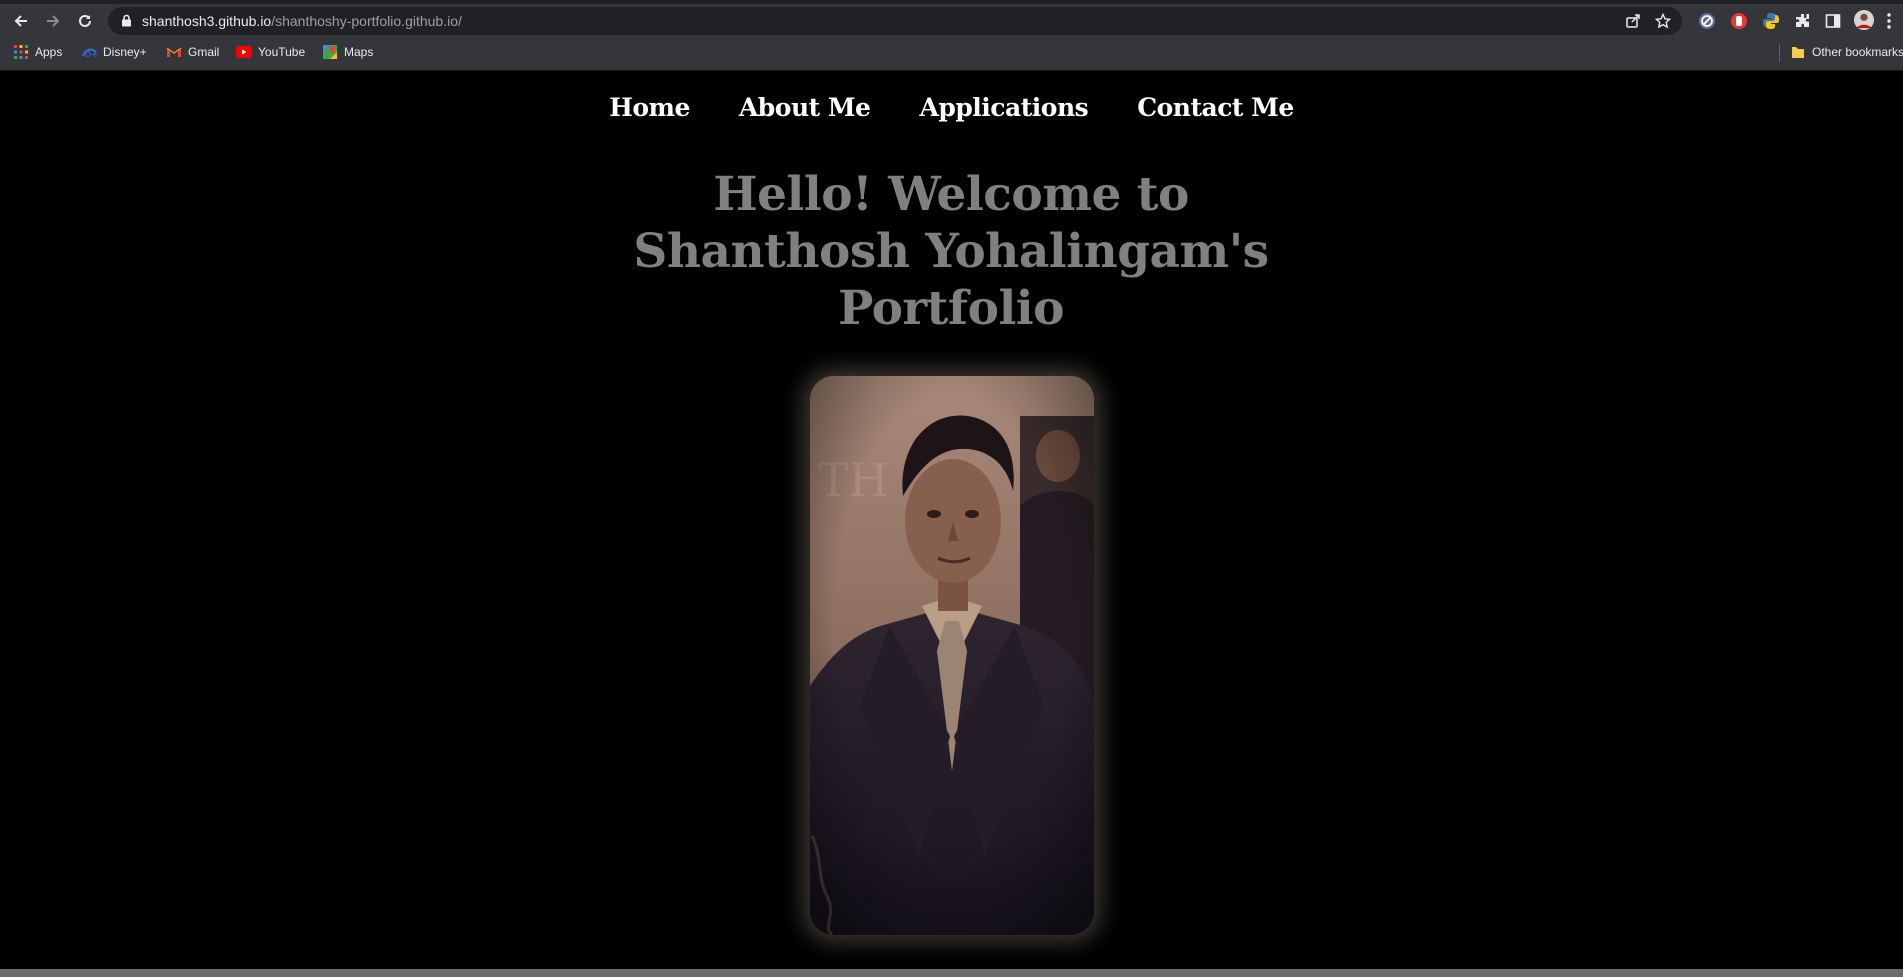 Image resolution: width=1903 pixels, height=977 pixels. I want to click on bookmark-label: Gmail, so click(204, 52).